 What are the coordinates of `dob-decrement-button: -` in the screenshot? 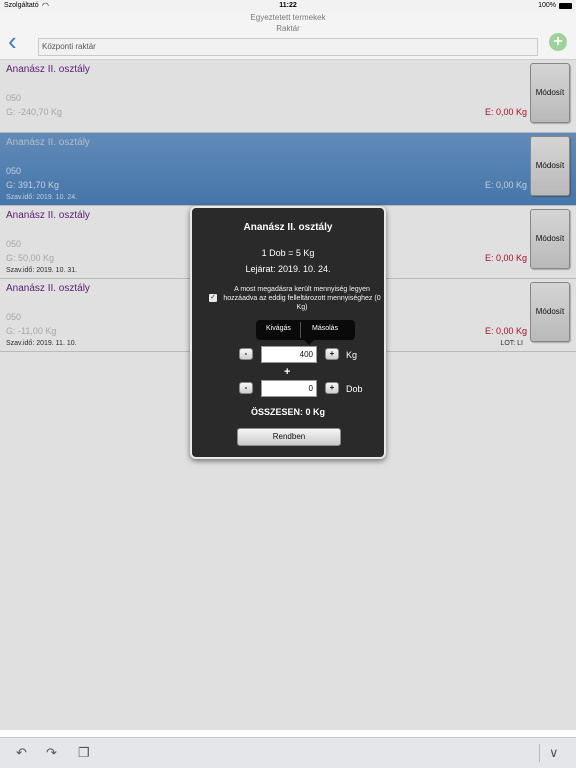 It's located at (246, 388).